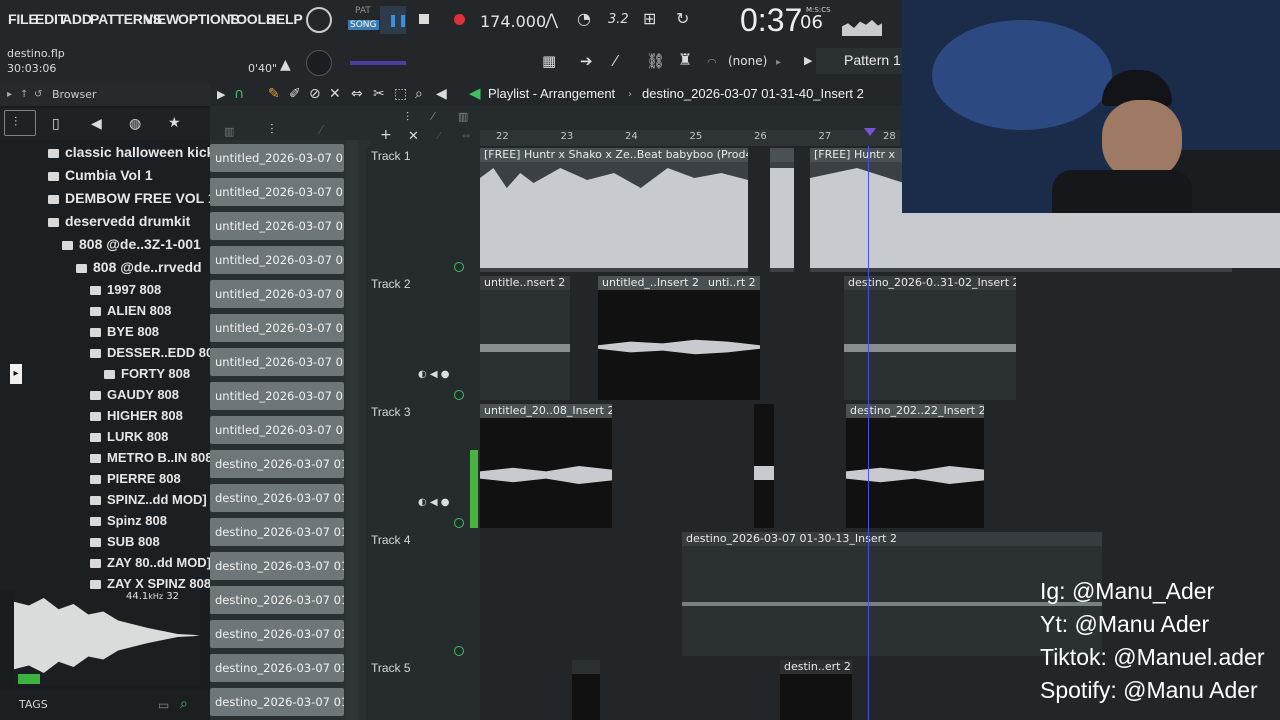  I want to click on channel-rack-icon: ➔, so click(586, 61).